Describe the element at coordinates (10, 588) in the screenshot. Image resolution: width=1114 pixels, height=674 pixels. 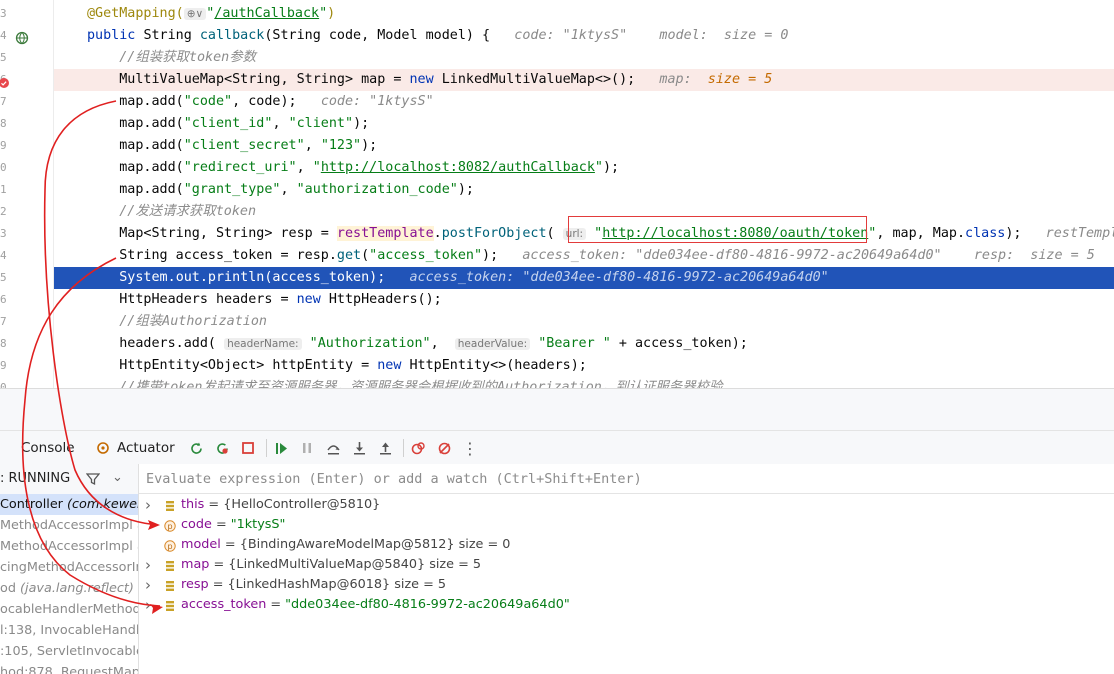
I see `frame-method: od` at that location.